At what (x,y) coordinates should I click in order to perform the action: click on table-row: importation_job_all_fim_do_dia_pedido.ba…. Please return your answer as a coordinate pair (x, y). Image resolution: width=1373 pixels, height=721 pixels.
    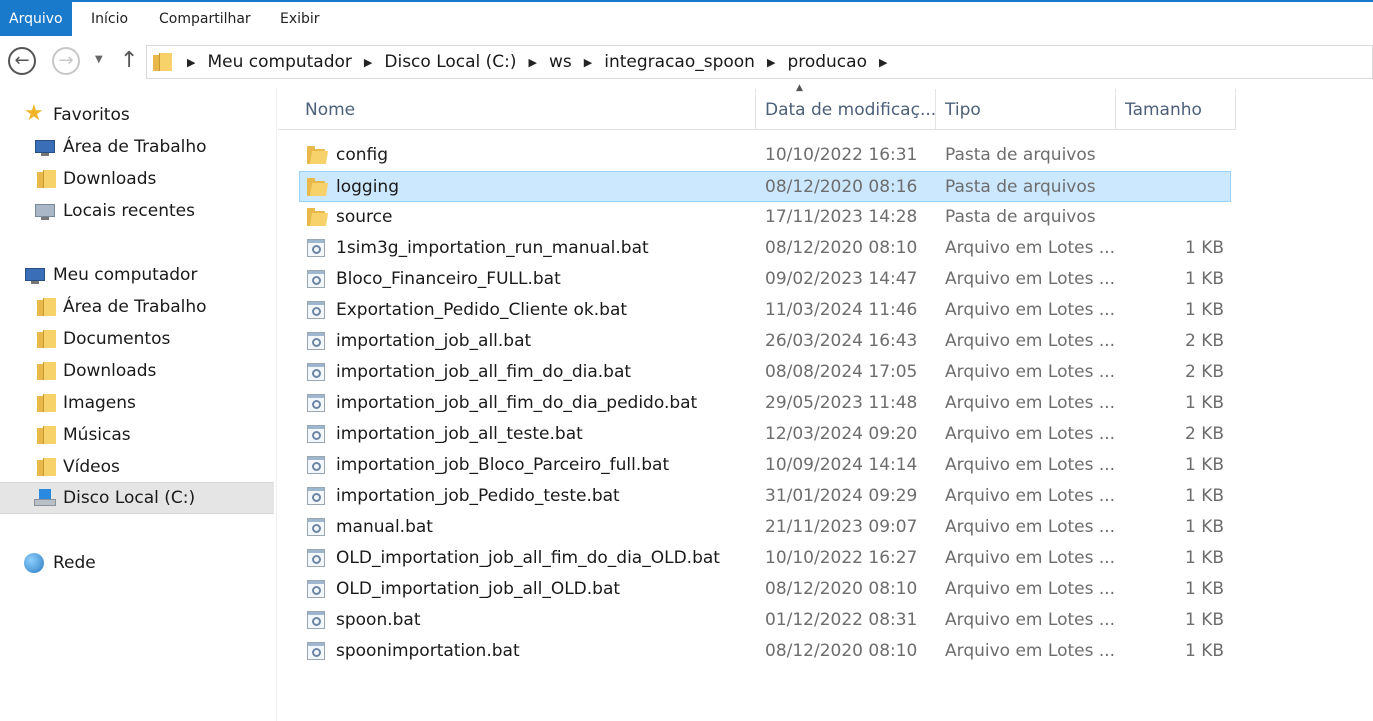
    Looking at the image, I should click on (757, 403).